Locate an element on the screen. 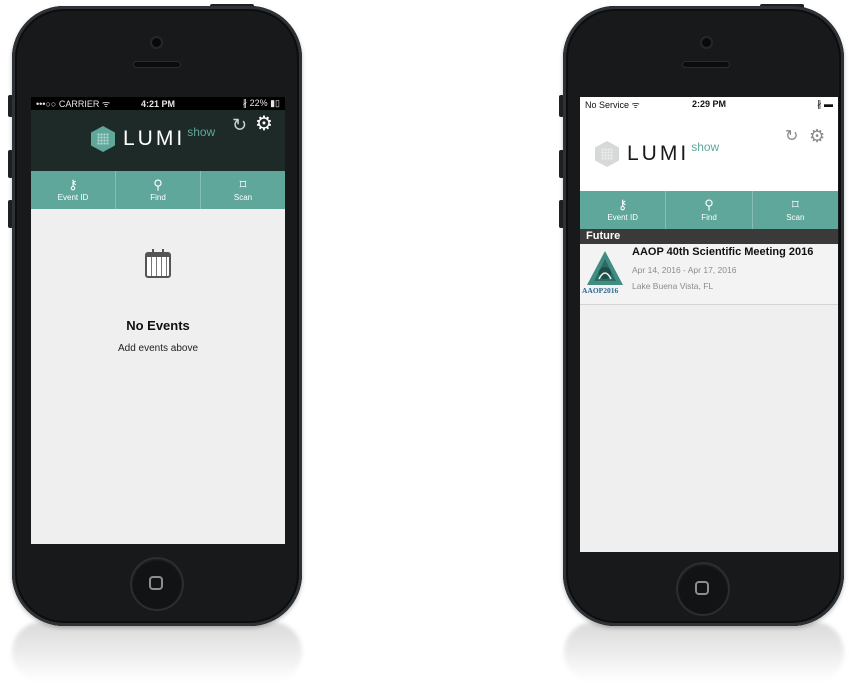 This screenshot has height=687, width=849. event-dates: Apr 14, 2016 - Apr 17, 2016 is located at coordinates (684, 270).